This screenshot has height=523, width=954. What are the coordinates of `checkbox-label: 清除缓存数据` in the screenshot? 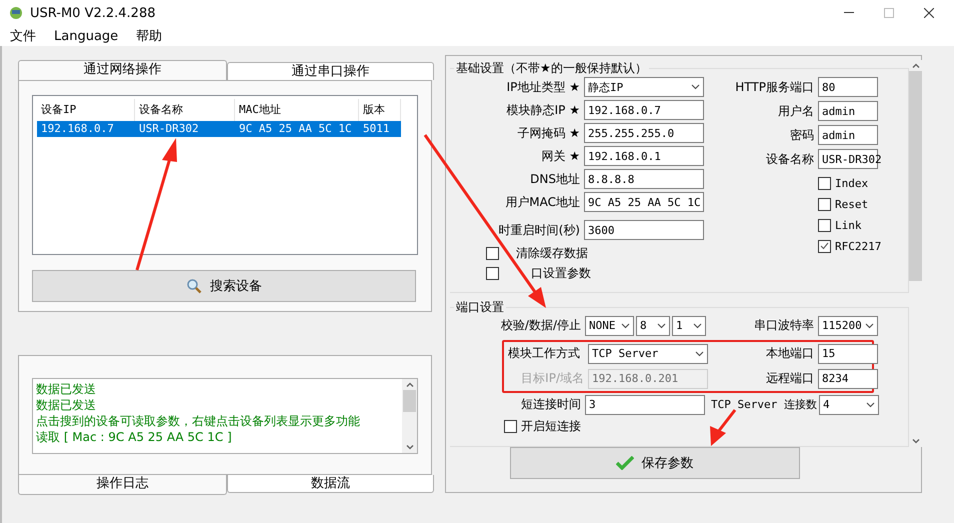 It's located at (552, 253).